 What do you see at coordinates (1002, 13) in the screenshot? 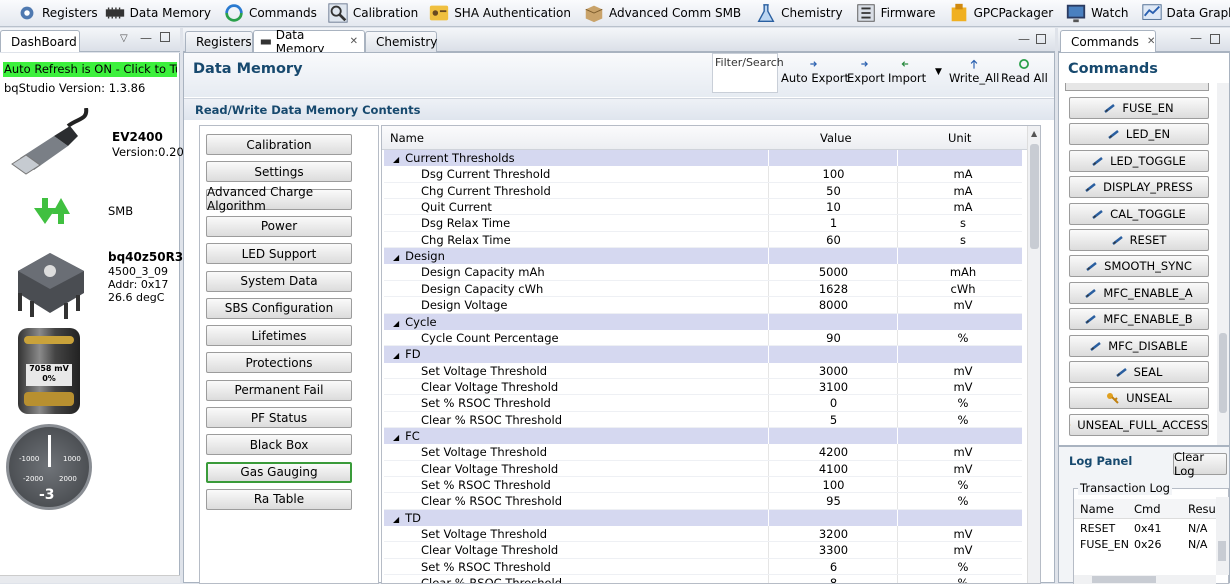
I see `toolbar-gpcpackager: GPCPackager` at bounding box center [1002, 13].